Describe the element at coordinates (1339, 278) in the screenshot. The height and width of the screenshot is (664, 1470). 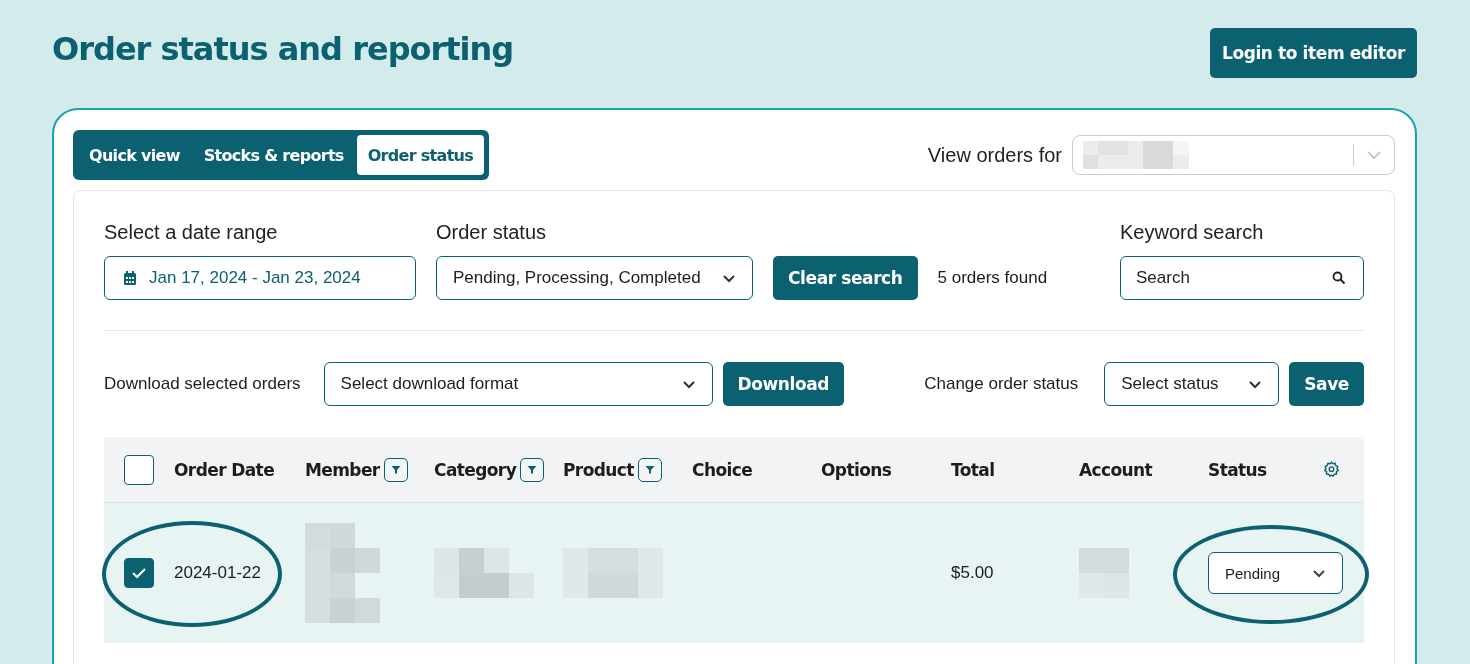
I see `search-icon` at that location.